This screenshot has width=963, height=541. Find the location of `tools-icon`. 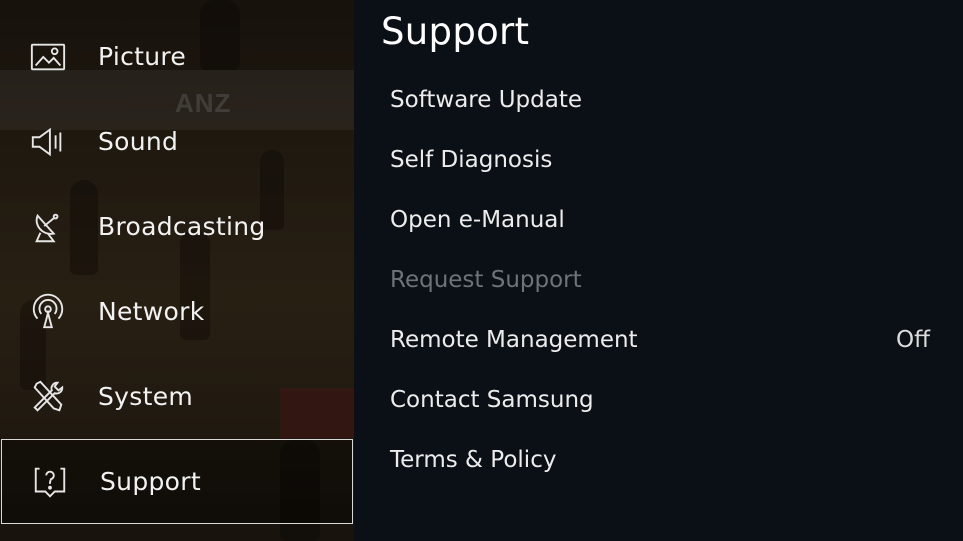

tools-icon is located at coordinates (48, 397).